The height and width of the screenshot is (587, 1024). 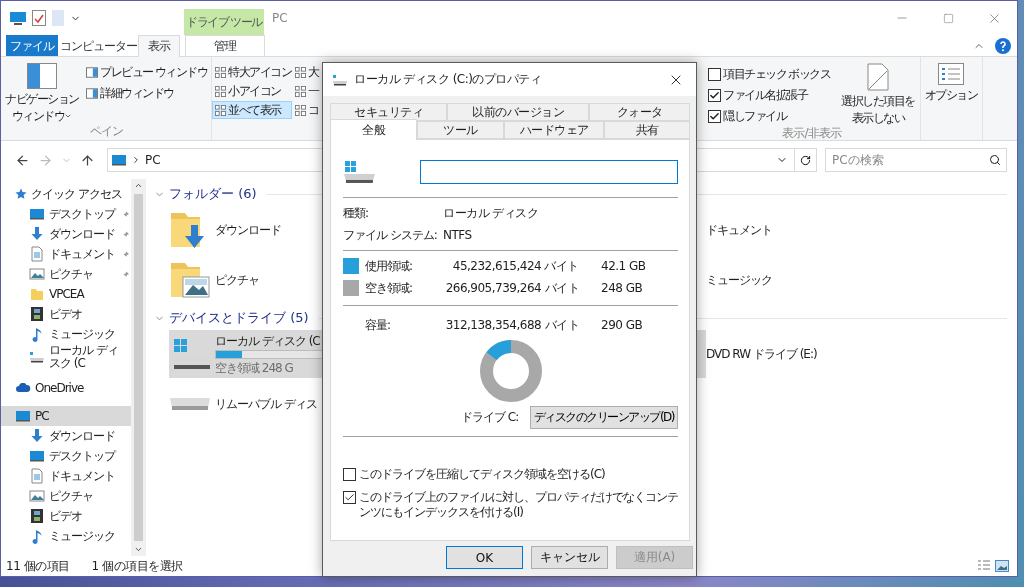 I want to click on window-title: PC, so click(x=279, y=18).